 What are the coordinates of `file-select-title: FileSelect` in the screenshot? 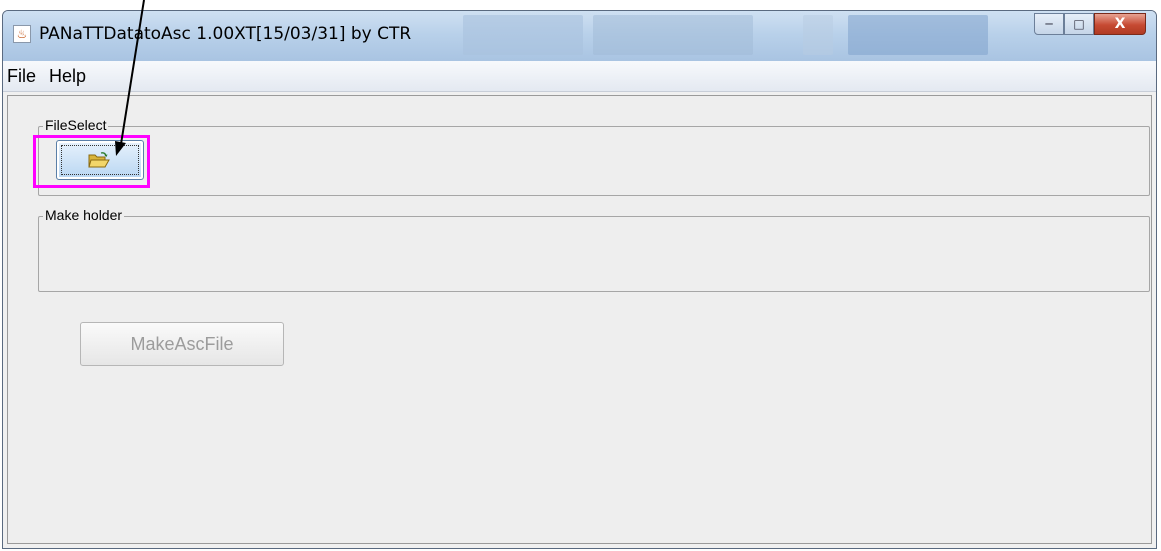 It's located at (76, 125).